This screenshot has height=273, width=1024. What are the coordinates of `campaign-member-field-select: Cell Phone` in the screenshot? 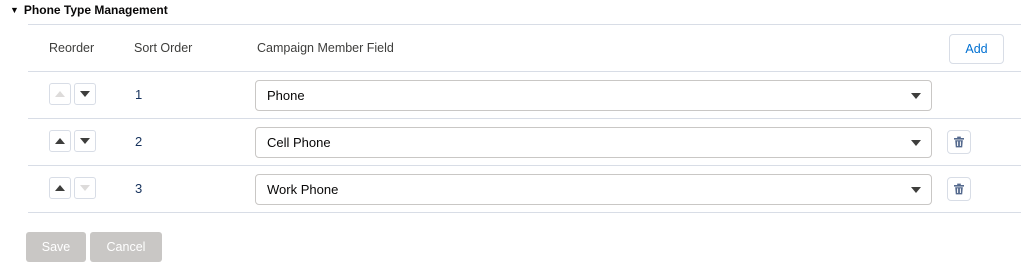 It's located at (593, 142).